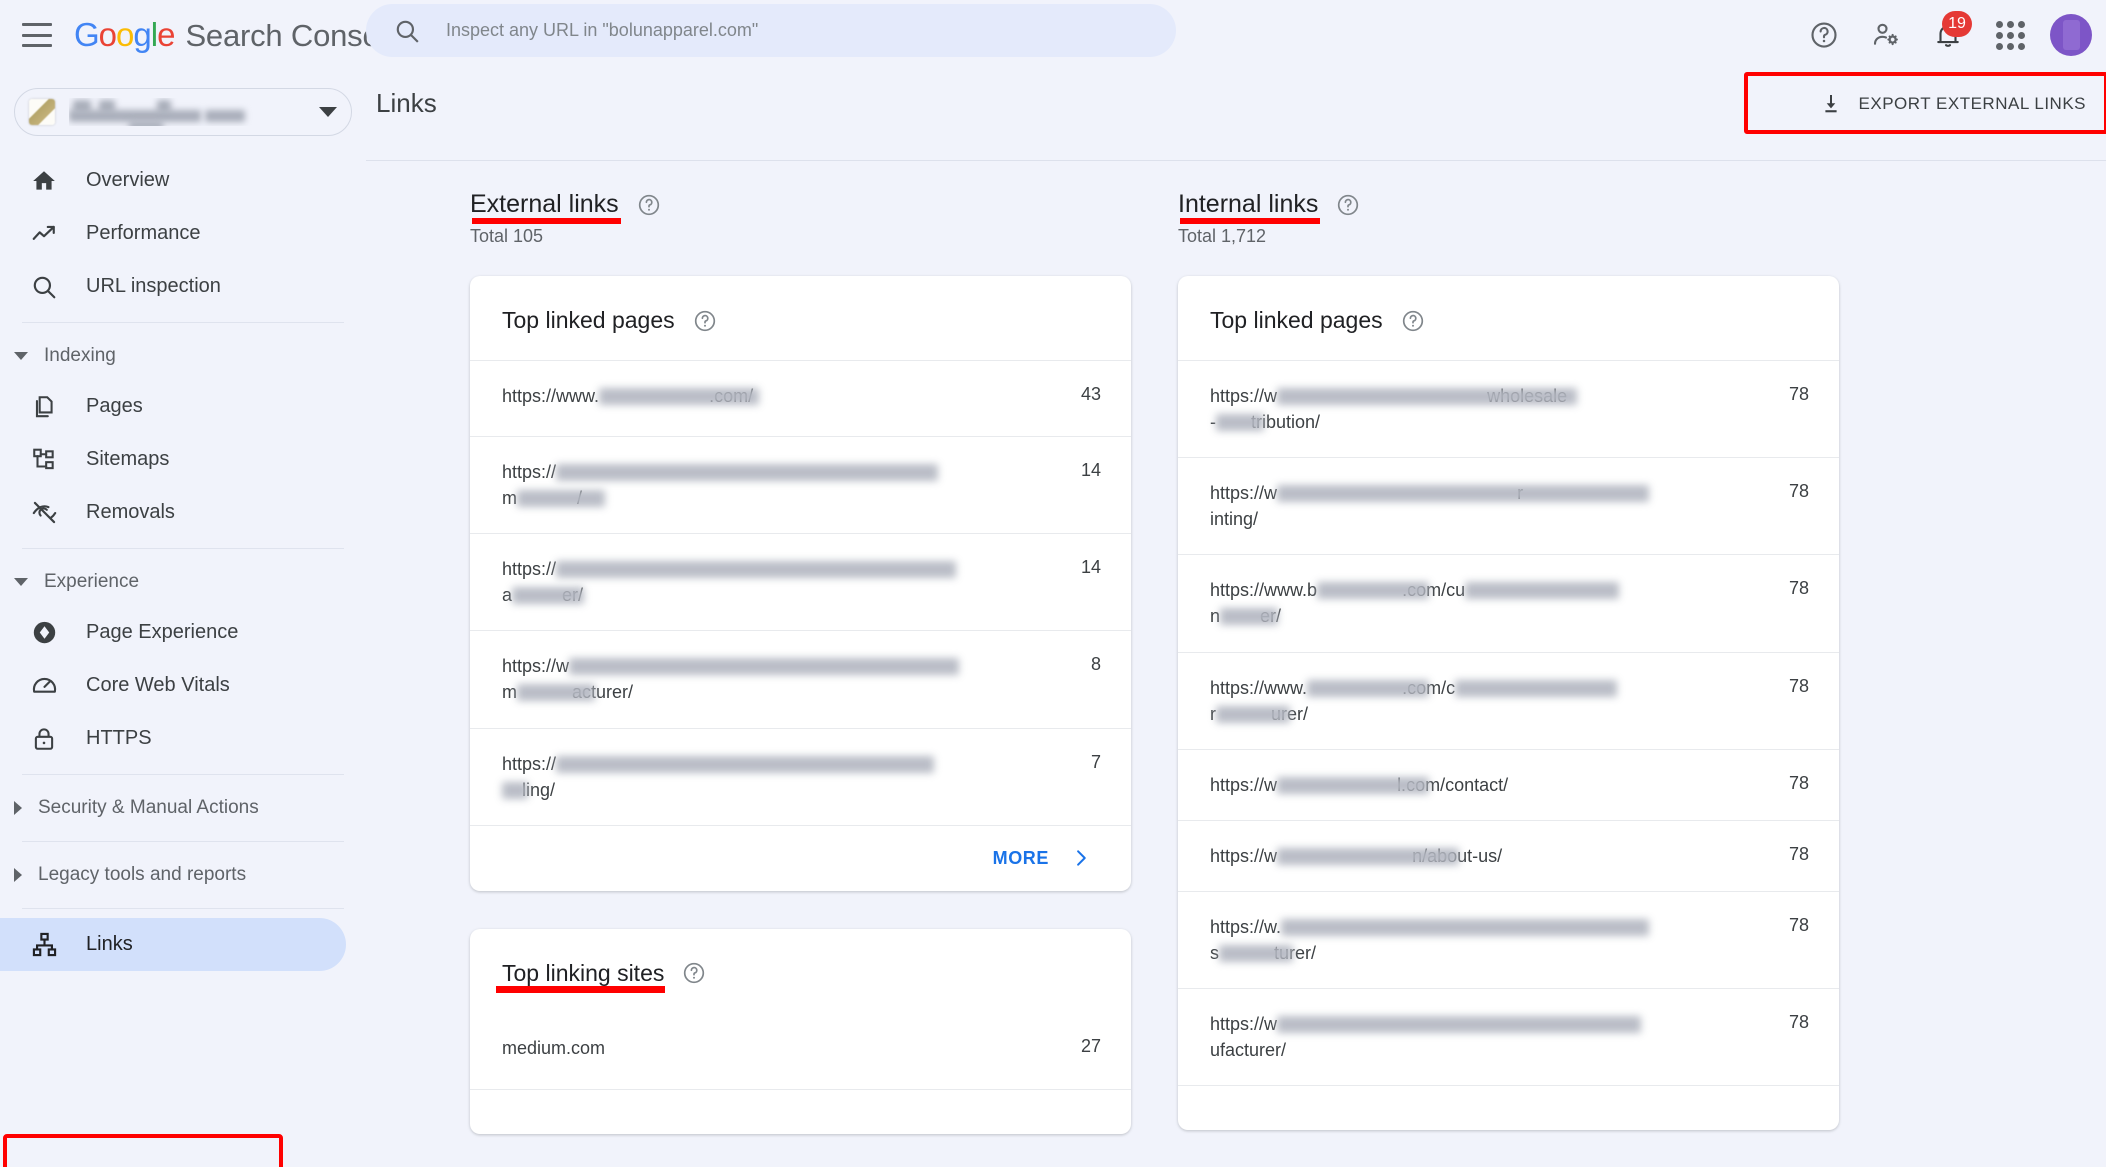 This screenshot has height=1167, width=2106. I want to click on help-button, so click(1824, 35).